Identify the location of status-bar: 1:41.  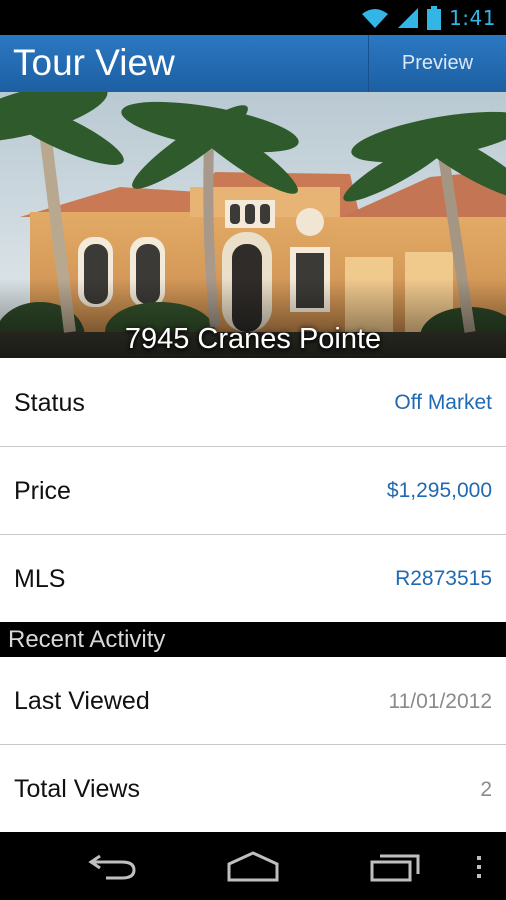
(253, 17).